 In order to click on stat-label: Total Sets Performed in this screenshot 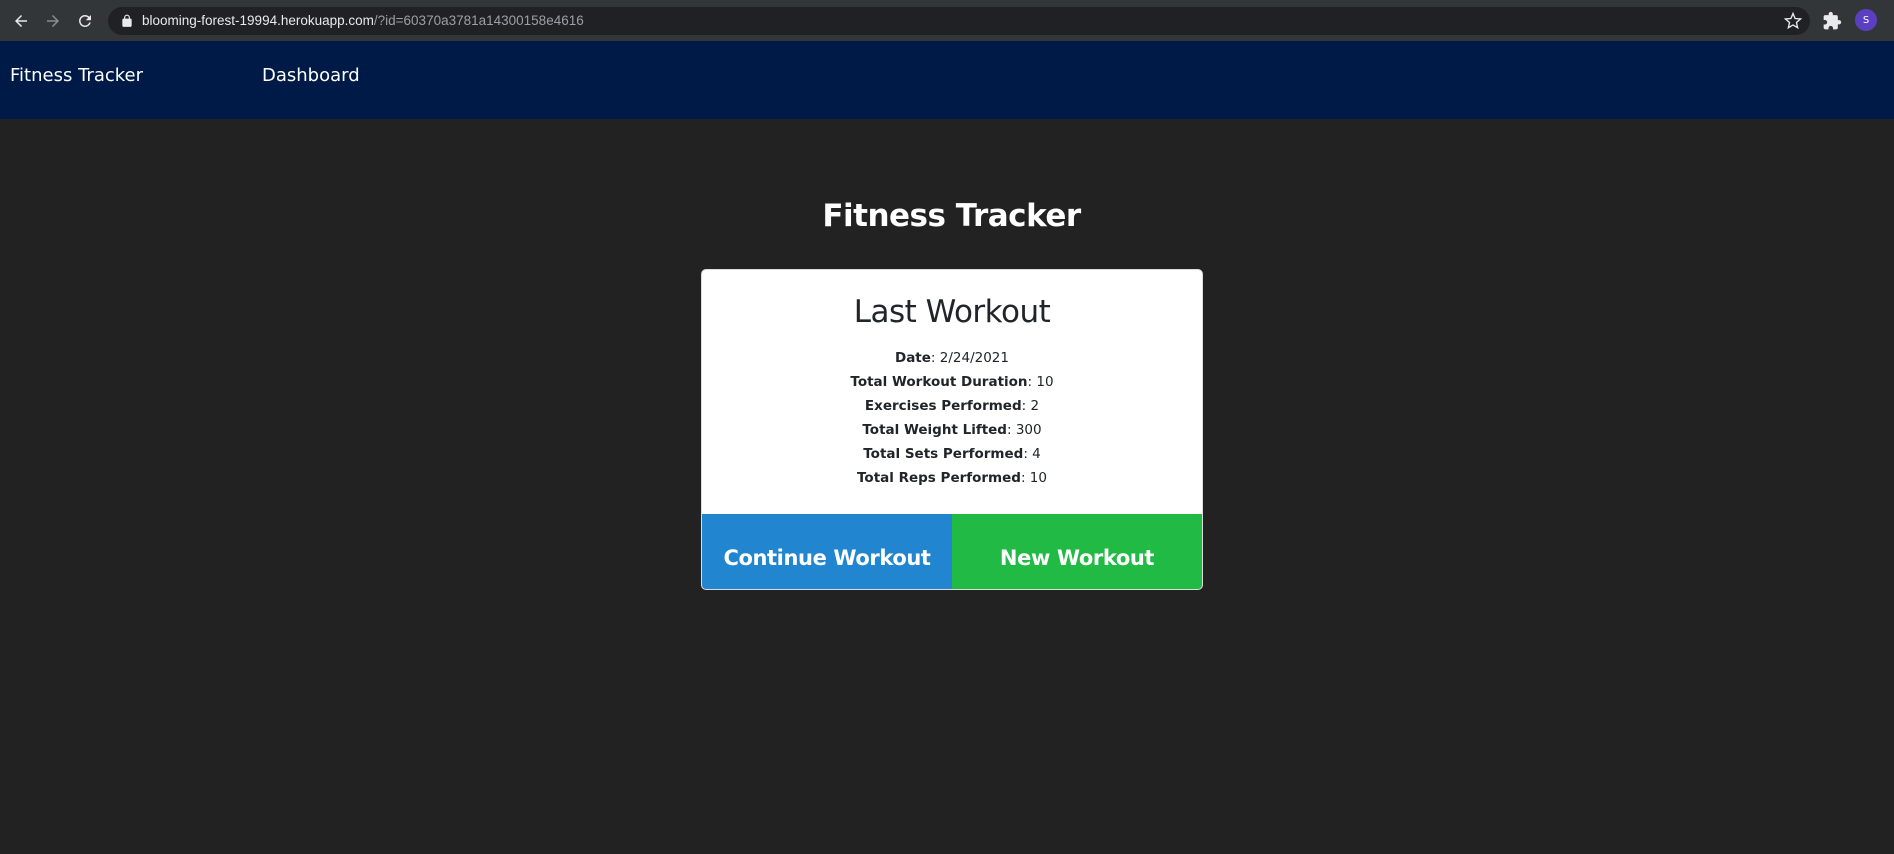, I will do `click(943, 454)`.